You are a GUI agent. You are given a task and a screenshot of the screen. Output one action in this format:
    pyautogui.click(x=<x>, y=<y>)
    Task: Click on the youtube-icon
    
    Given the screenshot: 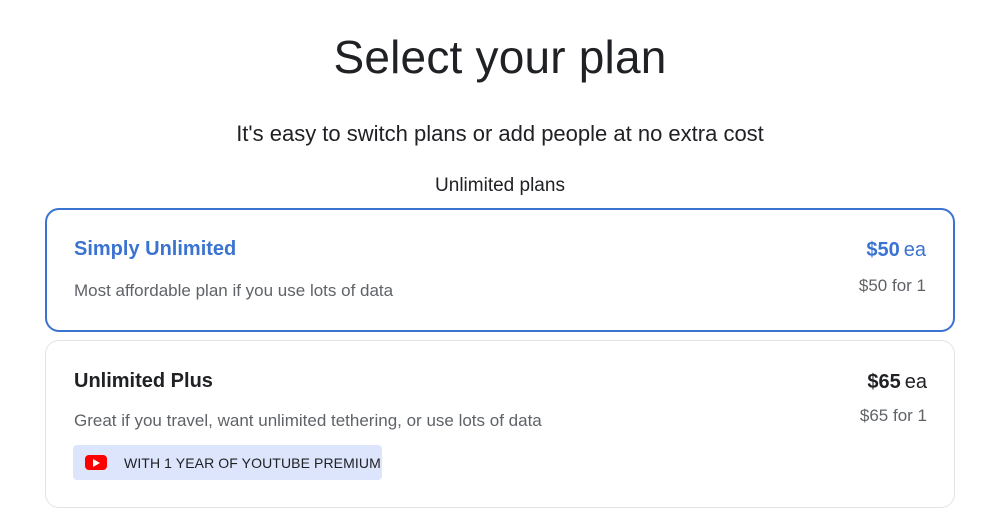 What is the action you would take?
    pyautogui.click(x=96, y=462)
    